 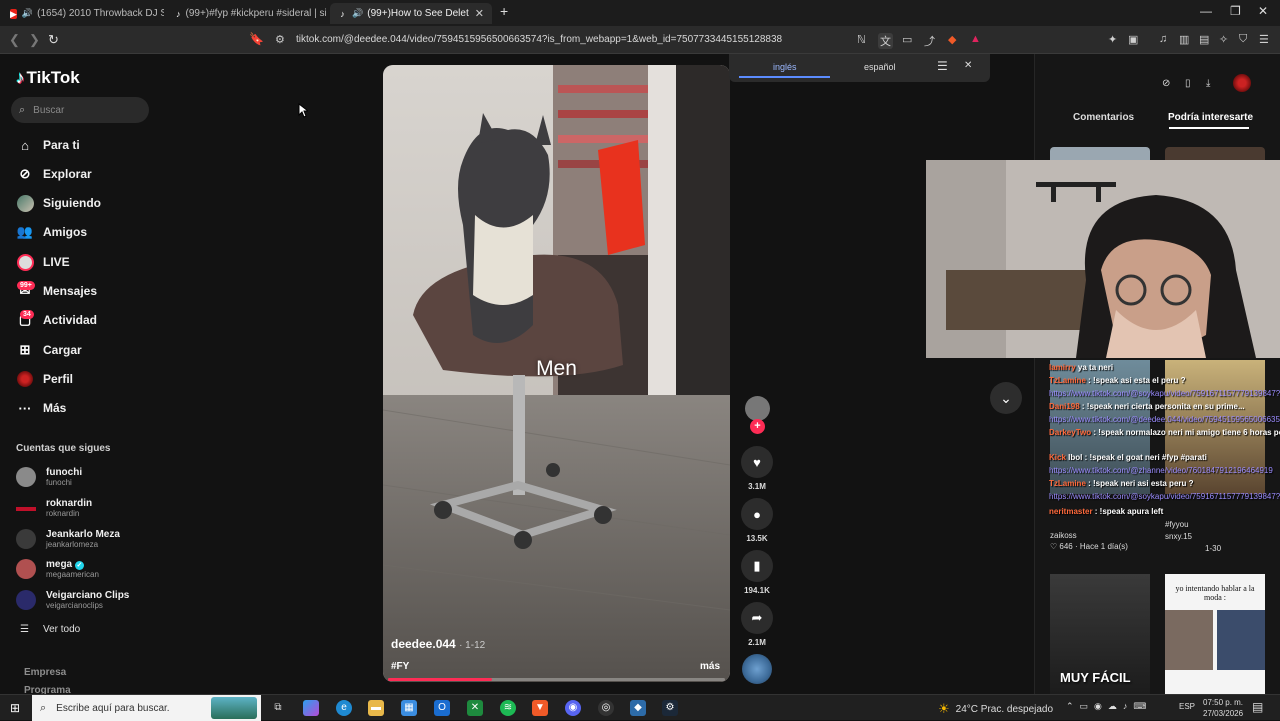 I want to click on store-icon: ▦, so click(x=409, y=708).